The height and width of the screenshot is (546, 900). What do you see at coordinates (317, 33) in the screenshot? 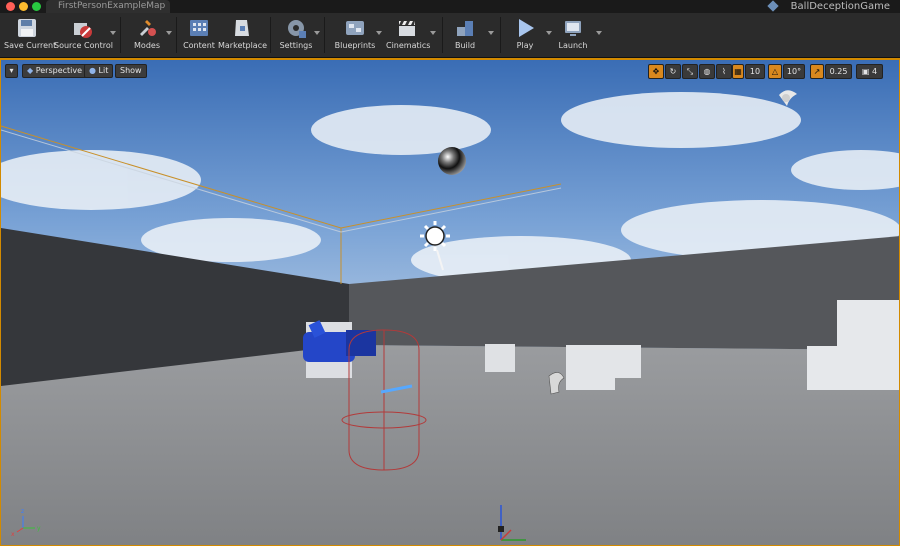
I see `settings-dropdown-arrow` at bounding box center [317, 33].